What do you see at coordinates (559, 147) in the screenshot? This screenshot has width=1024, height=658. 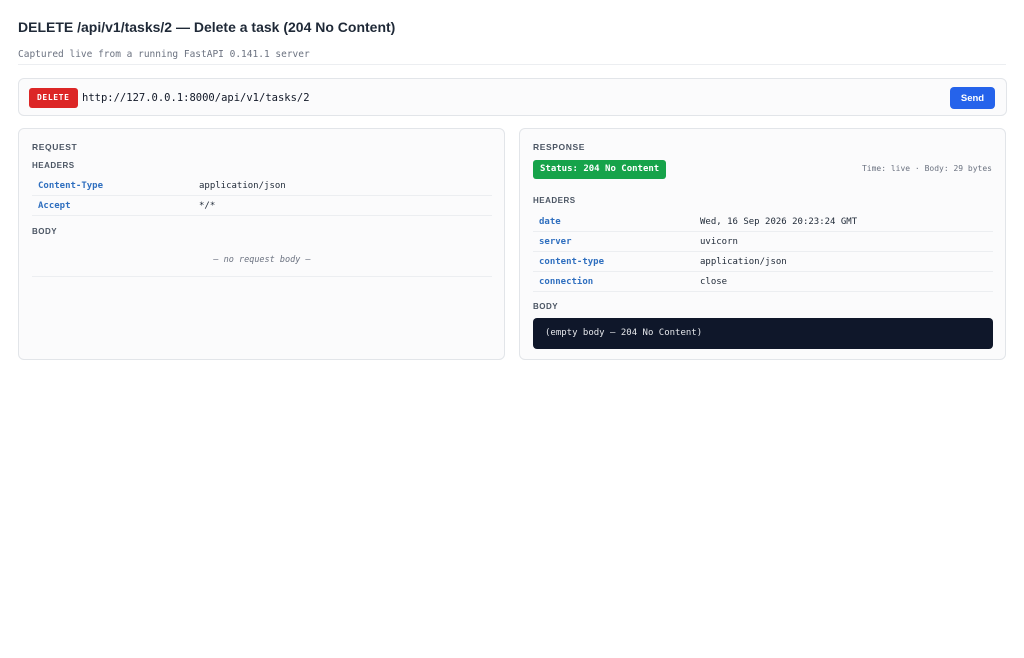 I see `response-panel-title: RESPONSE` at bounding box center [559, 147].